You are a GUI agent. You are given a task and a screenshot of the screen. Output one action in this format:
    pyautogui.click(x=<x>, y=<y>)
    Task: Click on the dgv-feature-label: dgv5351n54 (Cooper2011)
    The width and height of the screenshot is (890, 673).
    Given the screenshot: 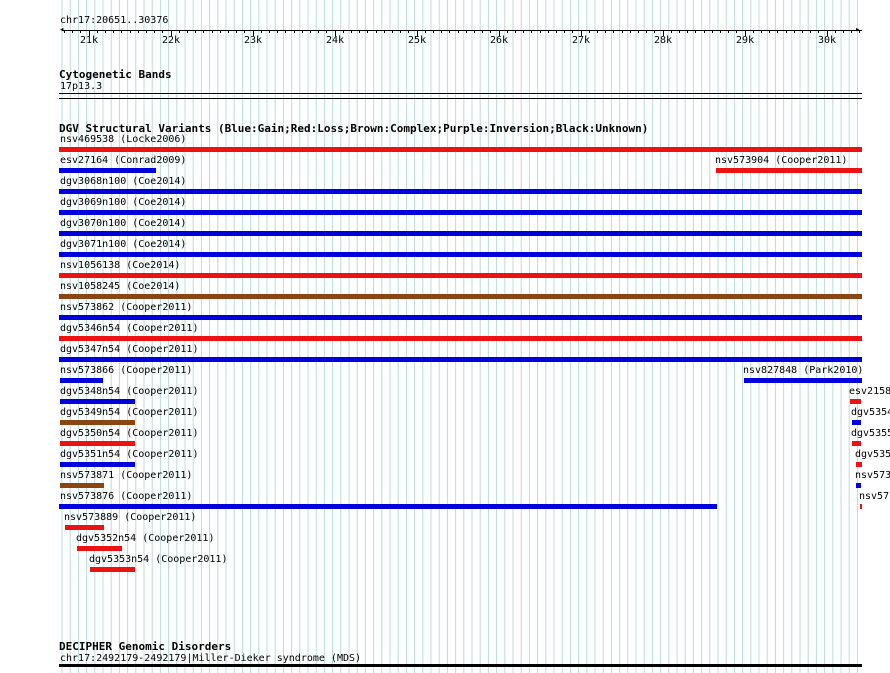 What is the action you would take?
    pyautogui.click(x=129, y=455)
    